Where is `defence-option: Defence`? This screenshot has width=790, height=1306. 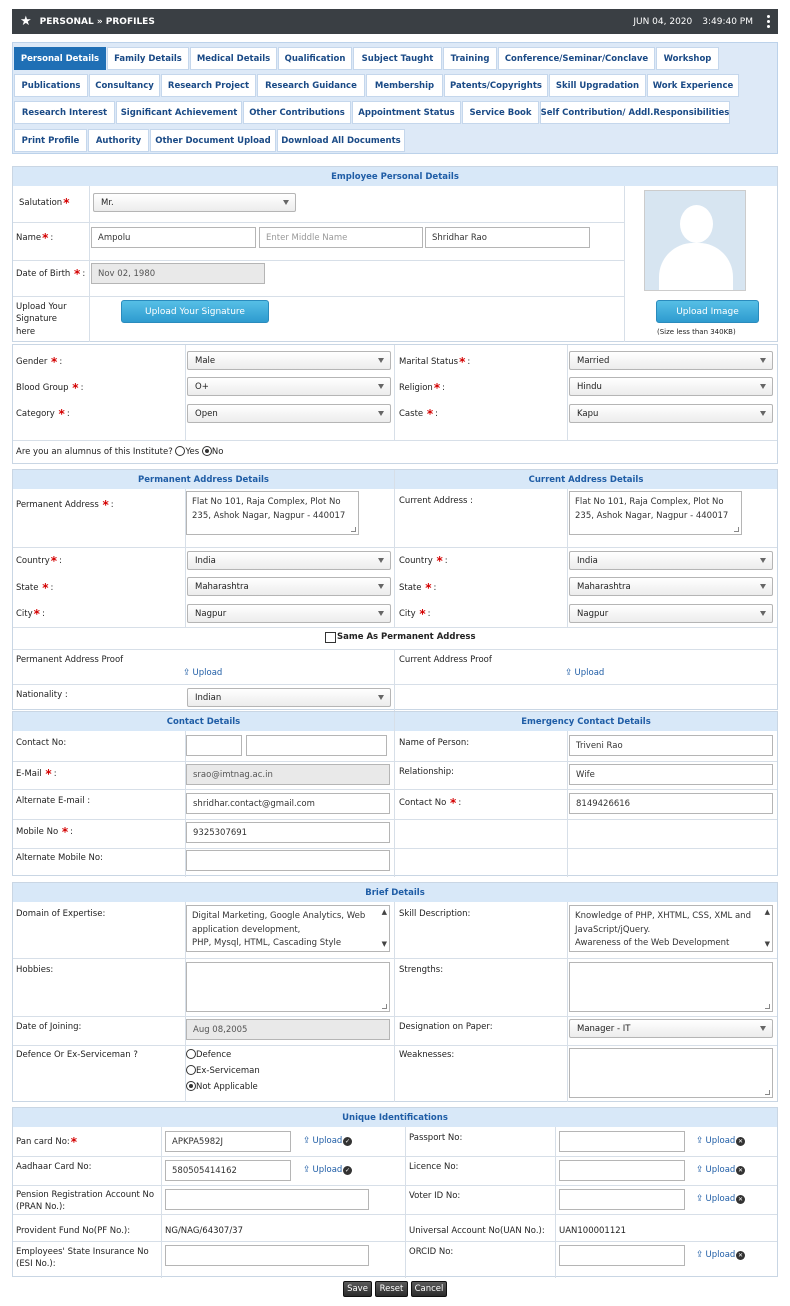 defence-option: Defence is located at coordinates (208, 1055).